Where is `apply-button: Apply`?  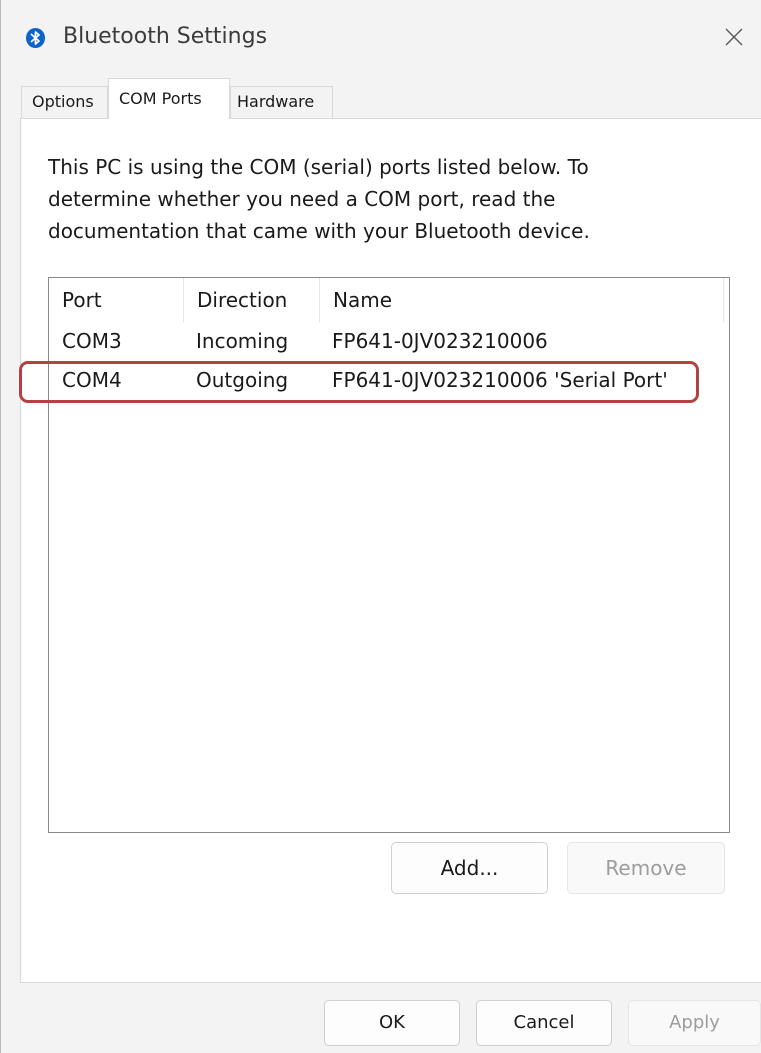
apply-button: Apply is located at coordinates (694, 1023).